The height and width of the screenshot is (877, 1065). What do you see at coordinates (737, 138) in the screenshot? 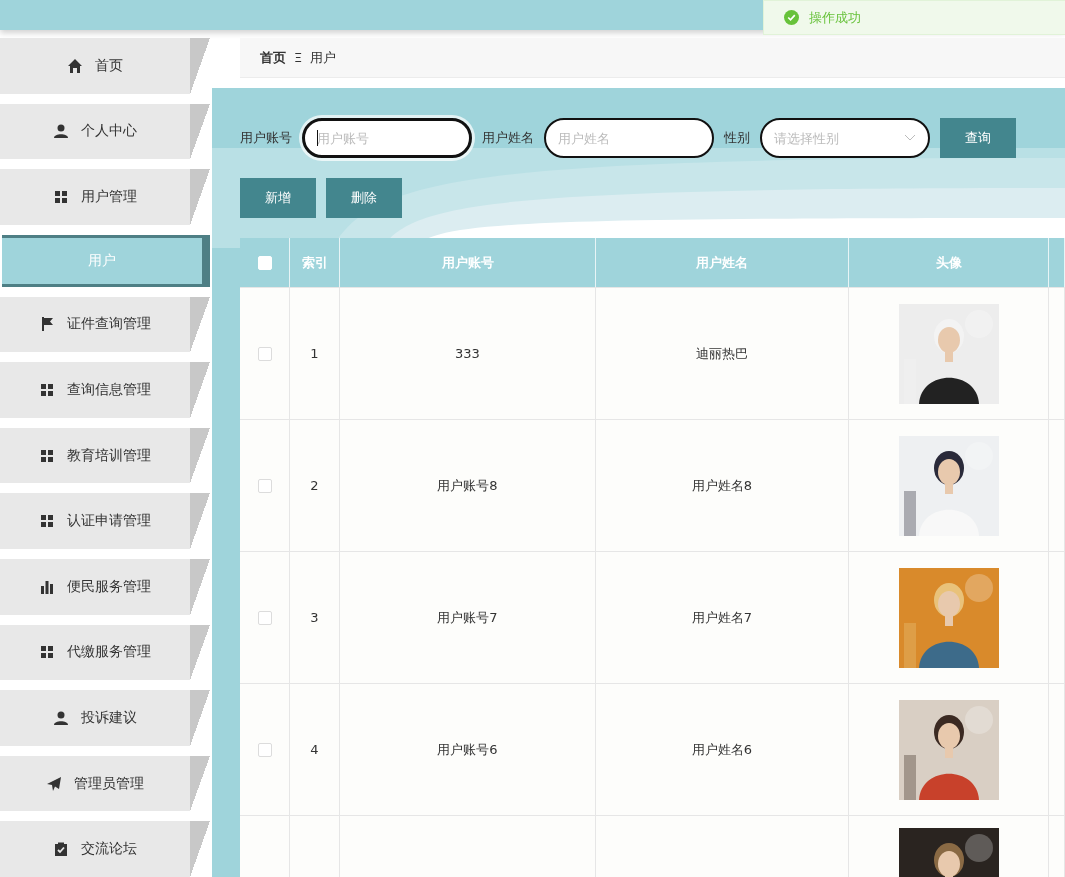
I see `field-label: 性别` at bounding box center [737, 138].